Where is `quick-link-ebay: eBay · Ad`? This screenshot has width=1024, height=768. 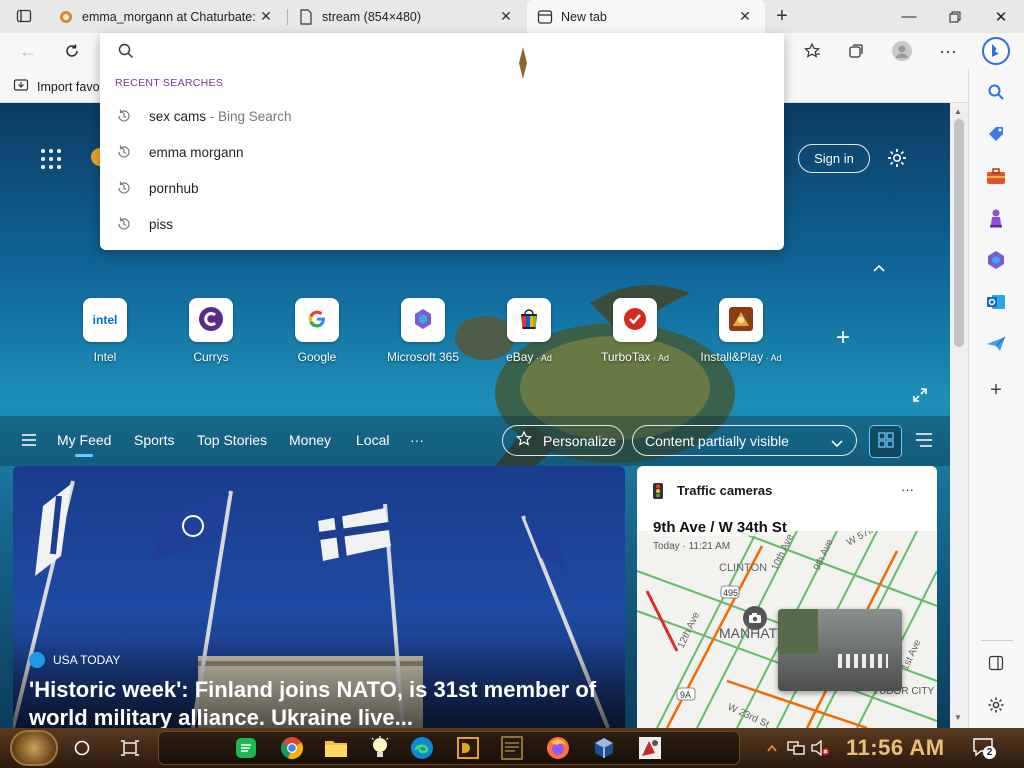
quick-link-ebay: eBay · Ad is located at coordinates (529, 331).